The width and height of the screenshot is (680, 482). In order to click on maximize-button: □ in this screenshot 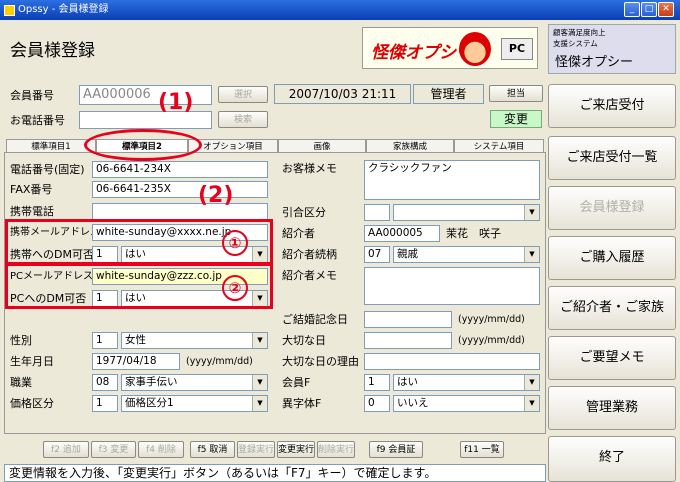, I will do `click(649, 9)`.